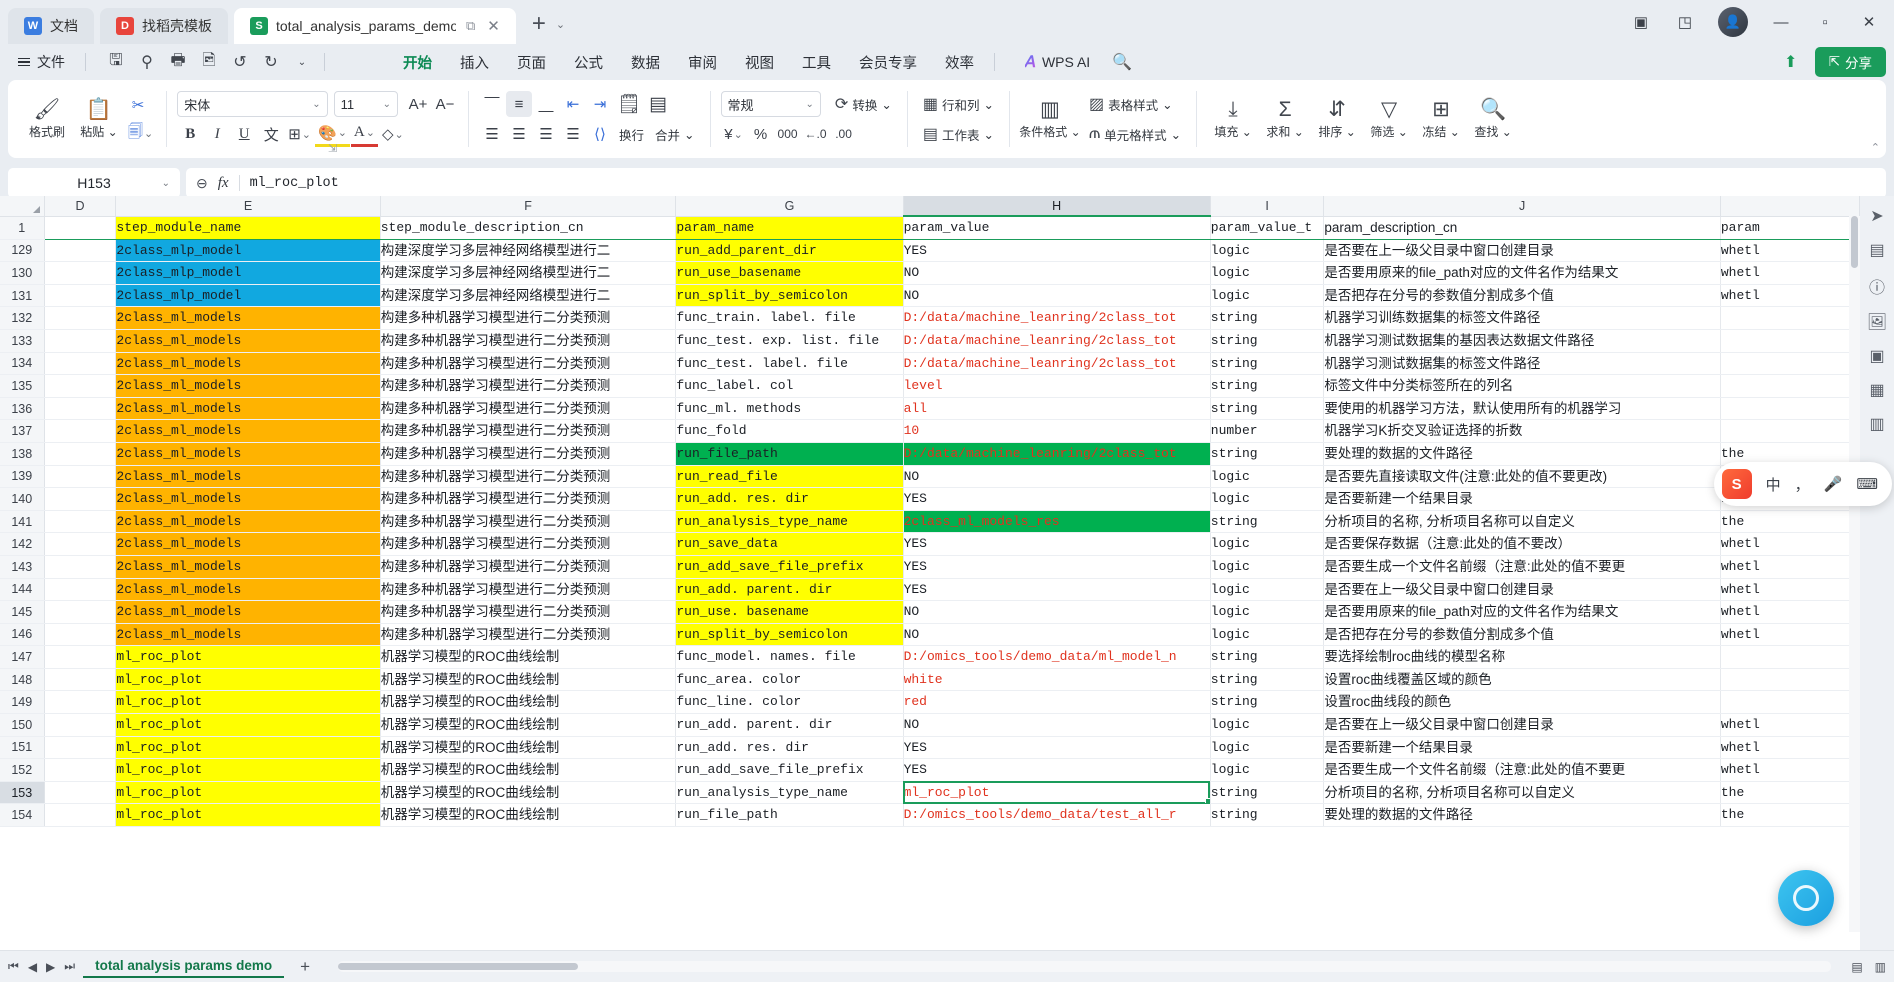  What do you see at coordinates (1493, 119) in the screenshot?
I see `find-button: 🔍 查找 ⌄` at bounding box center [1493, 119].